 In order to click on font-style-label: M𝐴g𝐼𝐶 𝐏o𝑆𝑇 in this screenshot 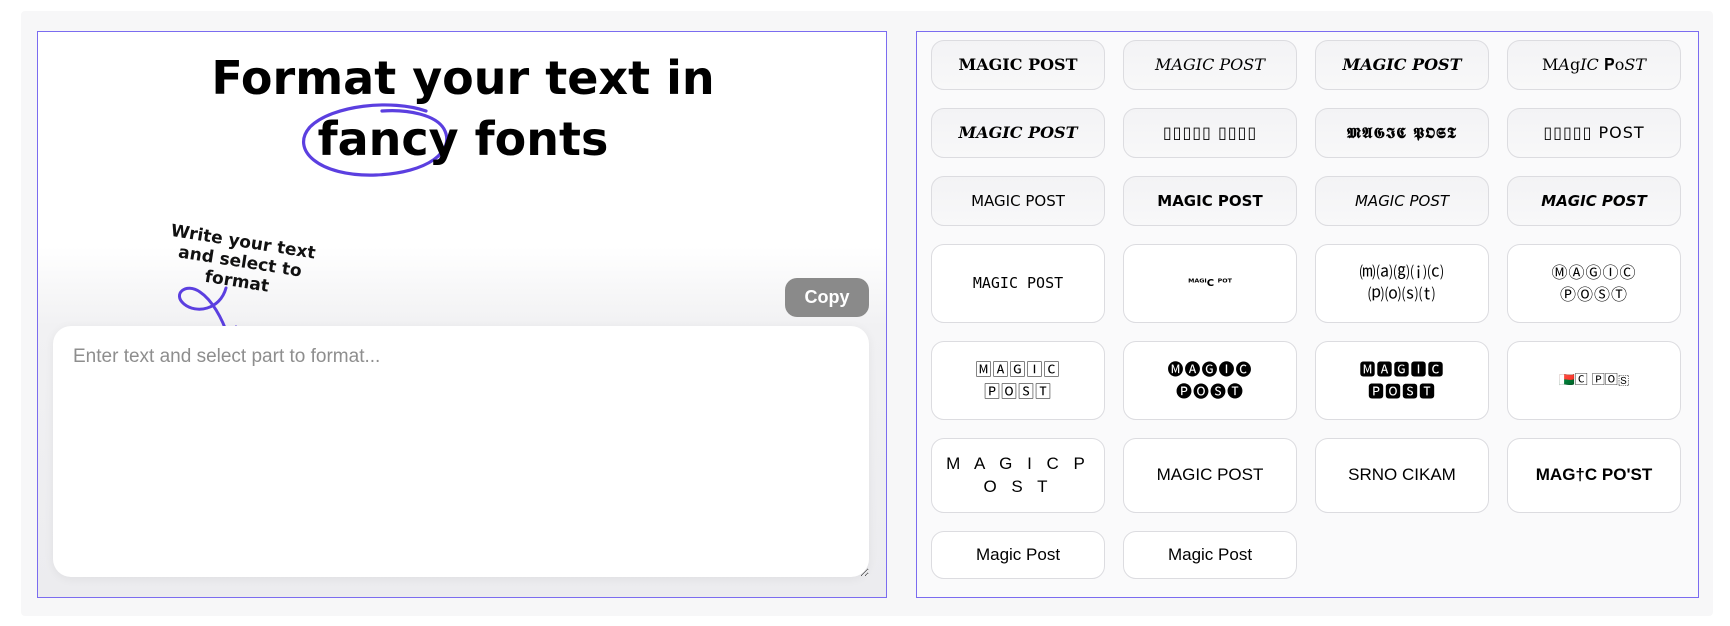, I will do `click(1594, 65)`.